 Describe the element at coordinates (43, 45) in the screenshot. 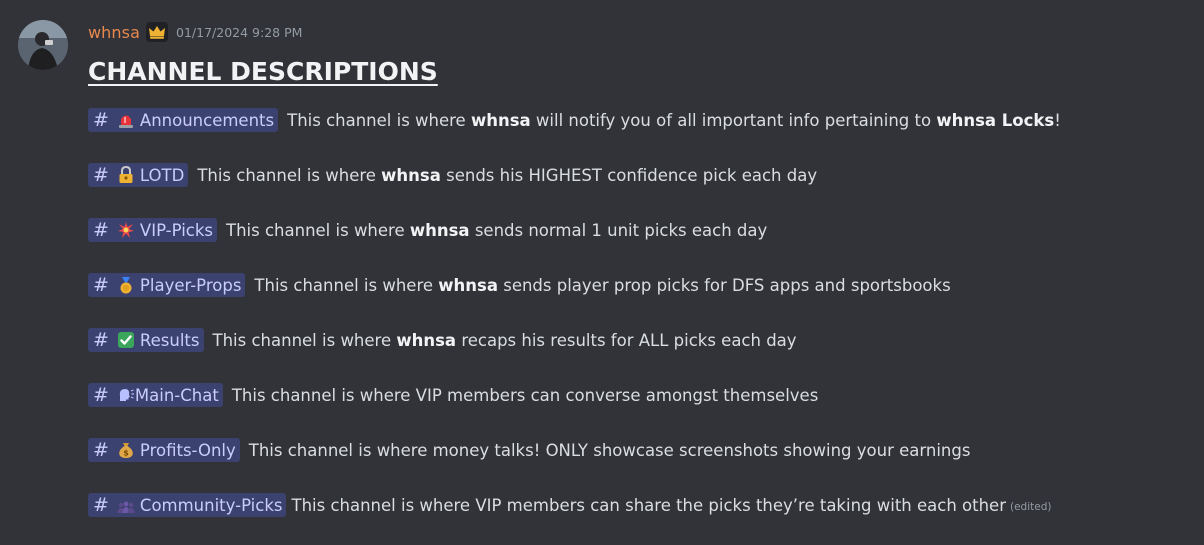

I see `author-avatar` at that location.